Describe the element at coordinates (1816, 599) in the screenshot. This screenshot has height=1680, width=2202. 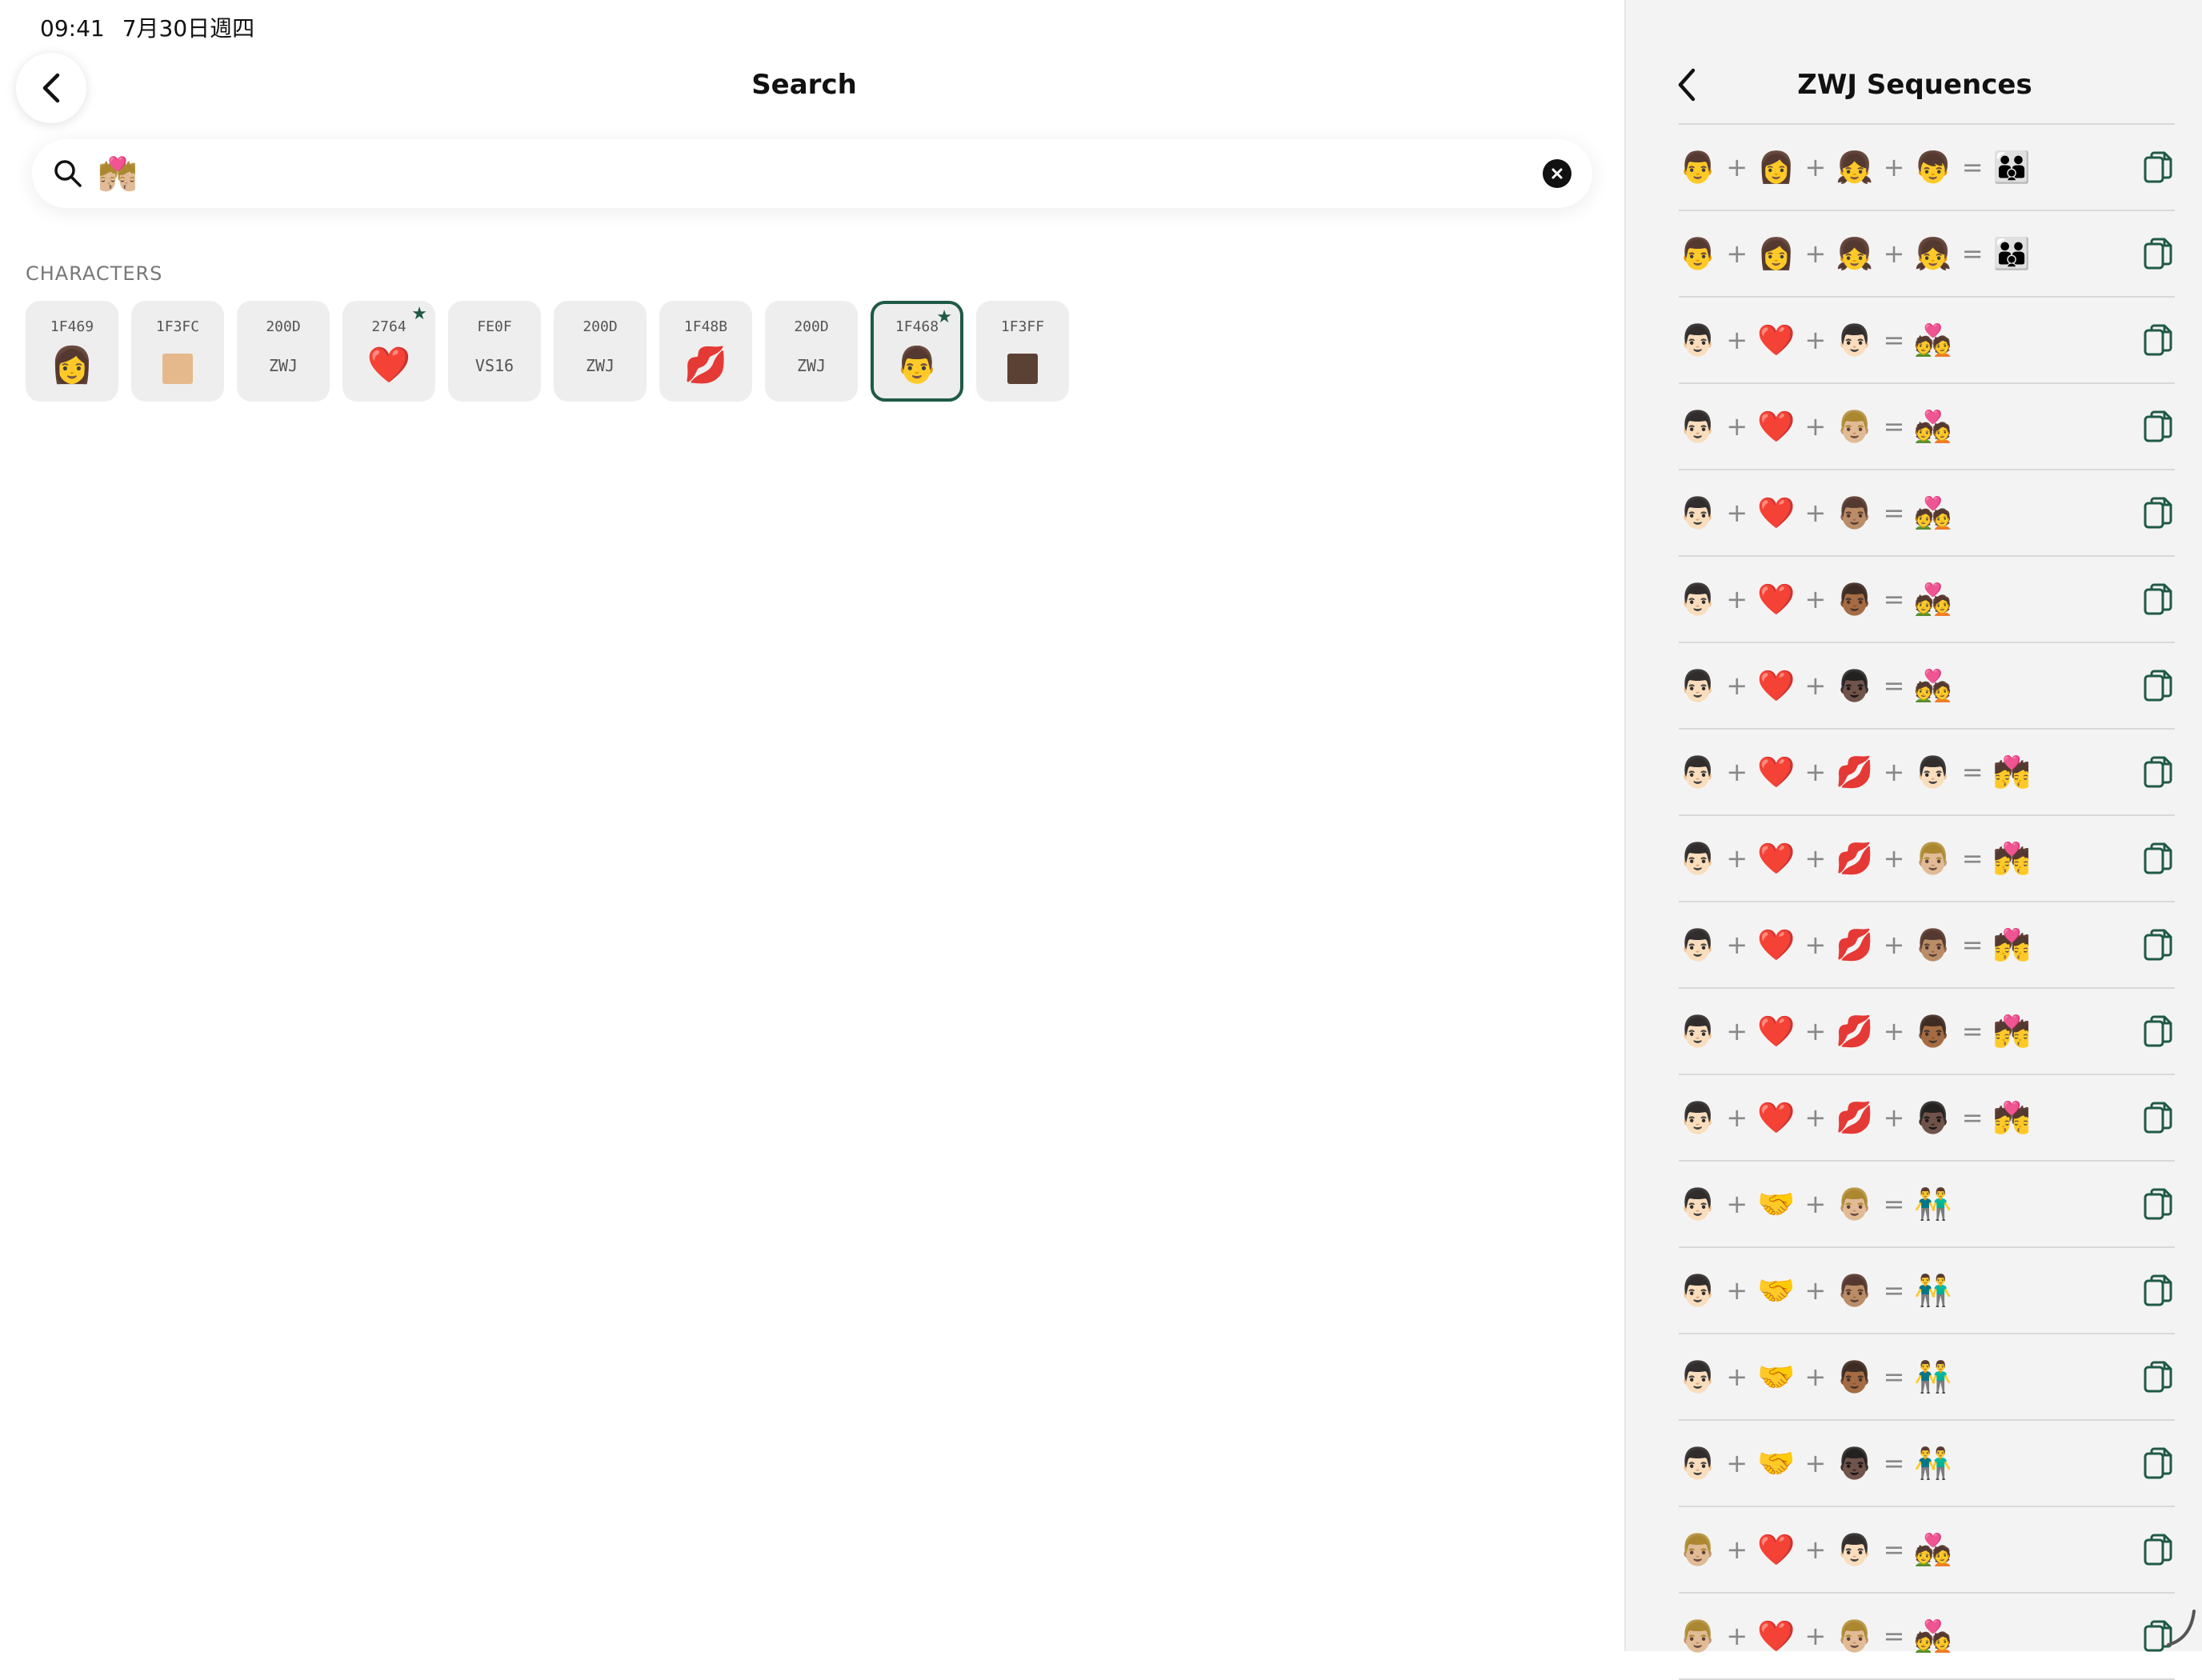
I see `sequence-components: 👨🏻 + ❤️ + 👨🏾 = 💑` at that location.